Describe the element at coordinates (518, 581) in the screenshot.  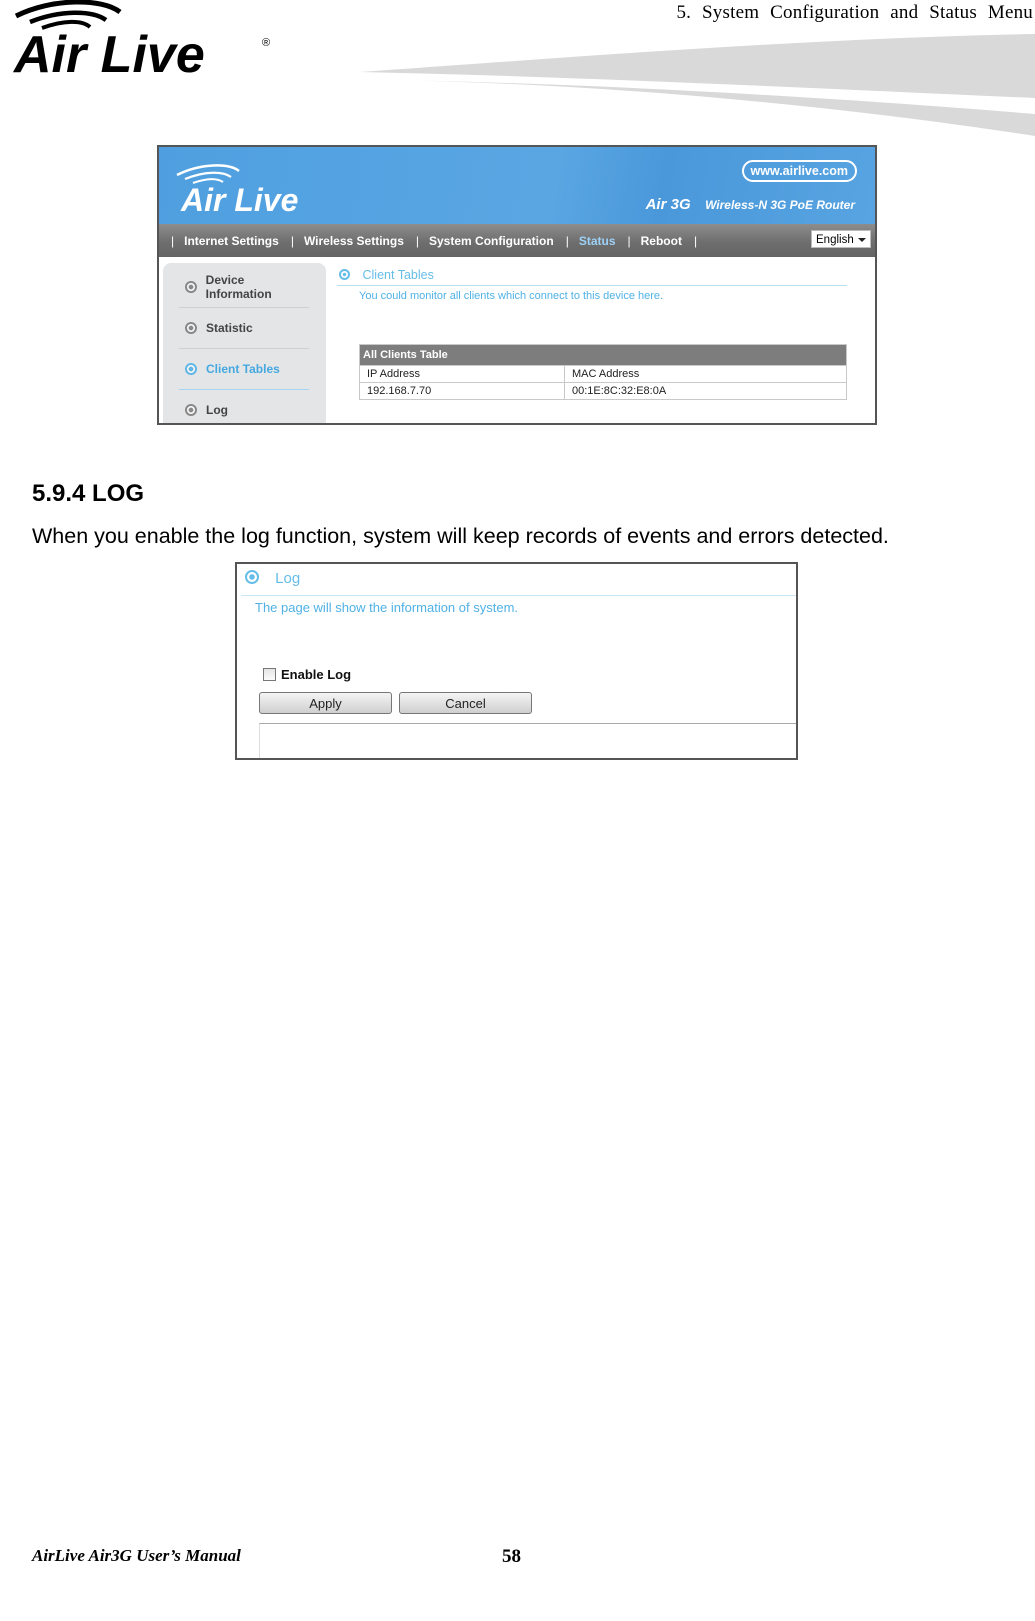
I see `log-title: Log` at that location.